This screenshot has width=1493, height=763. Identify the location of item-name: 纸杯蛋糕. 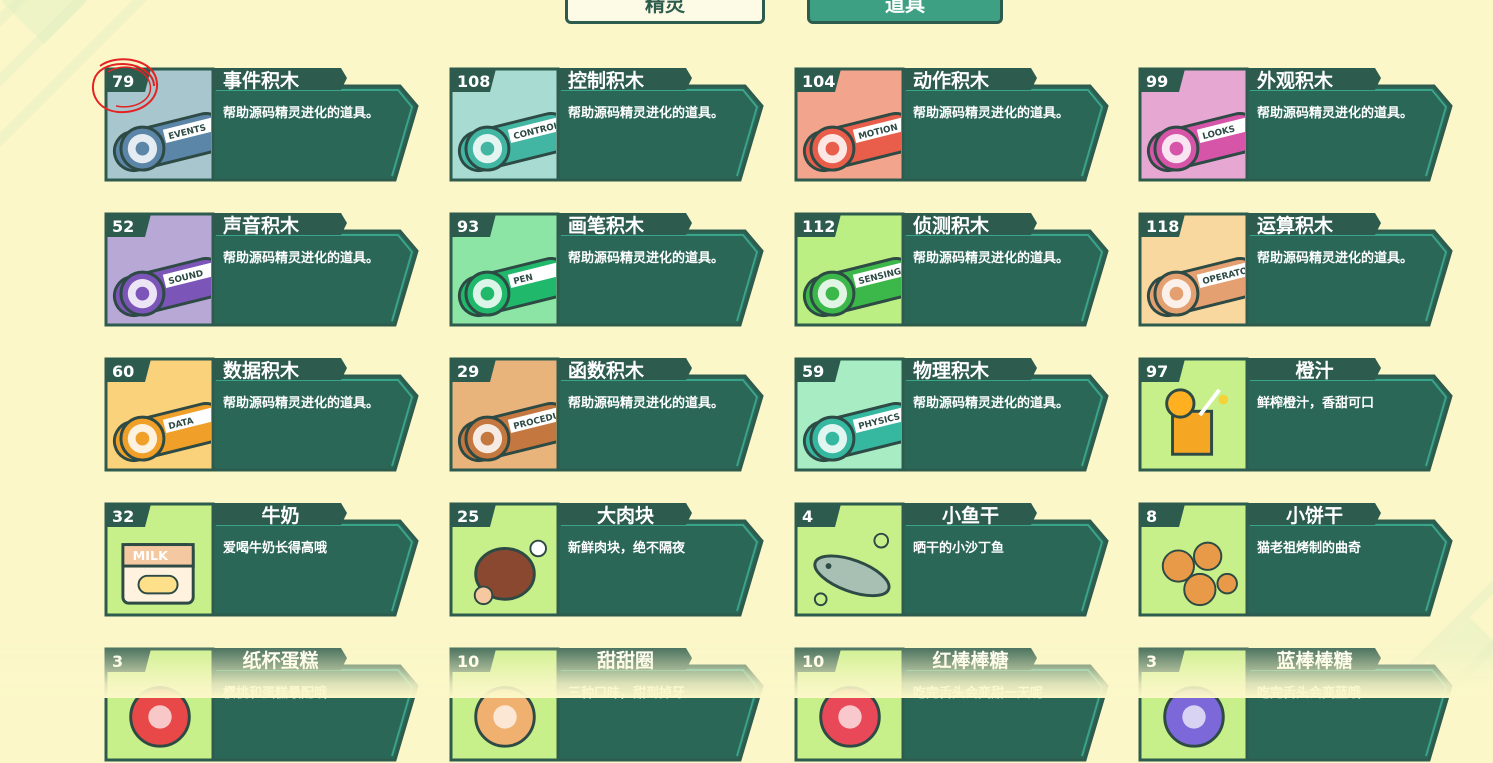
(280, 661).